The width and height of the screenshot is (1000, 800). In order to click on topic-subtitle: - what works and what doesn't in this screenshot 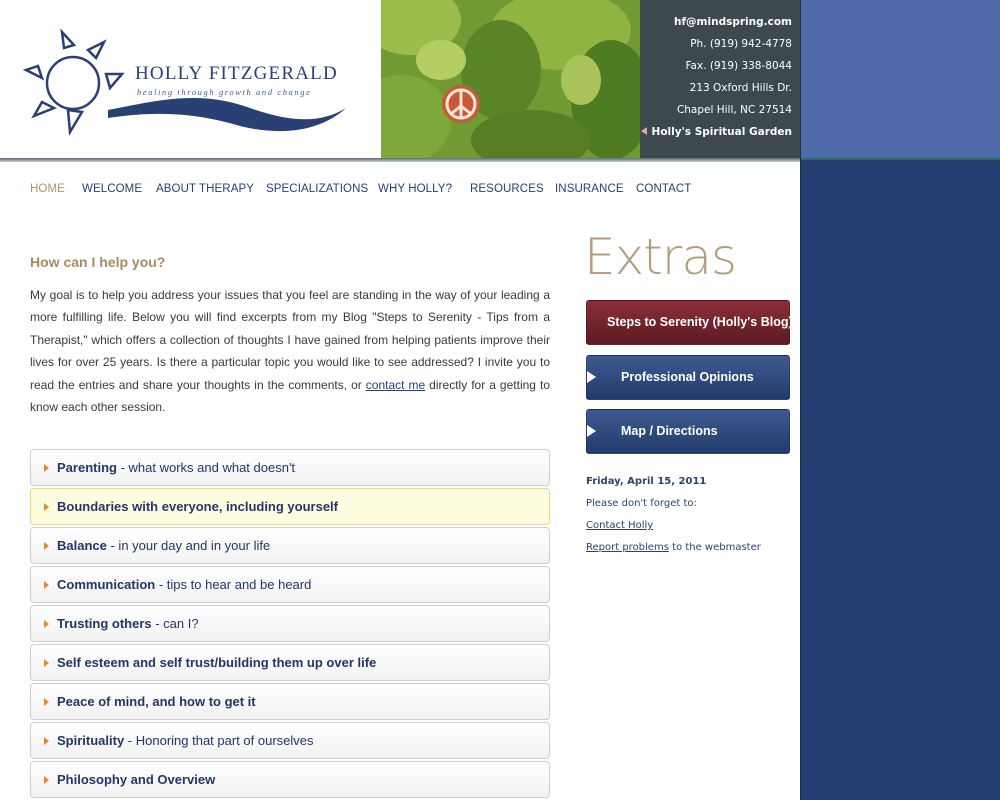, I will do `click(206, 467)`.